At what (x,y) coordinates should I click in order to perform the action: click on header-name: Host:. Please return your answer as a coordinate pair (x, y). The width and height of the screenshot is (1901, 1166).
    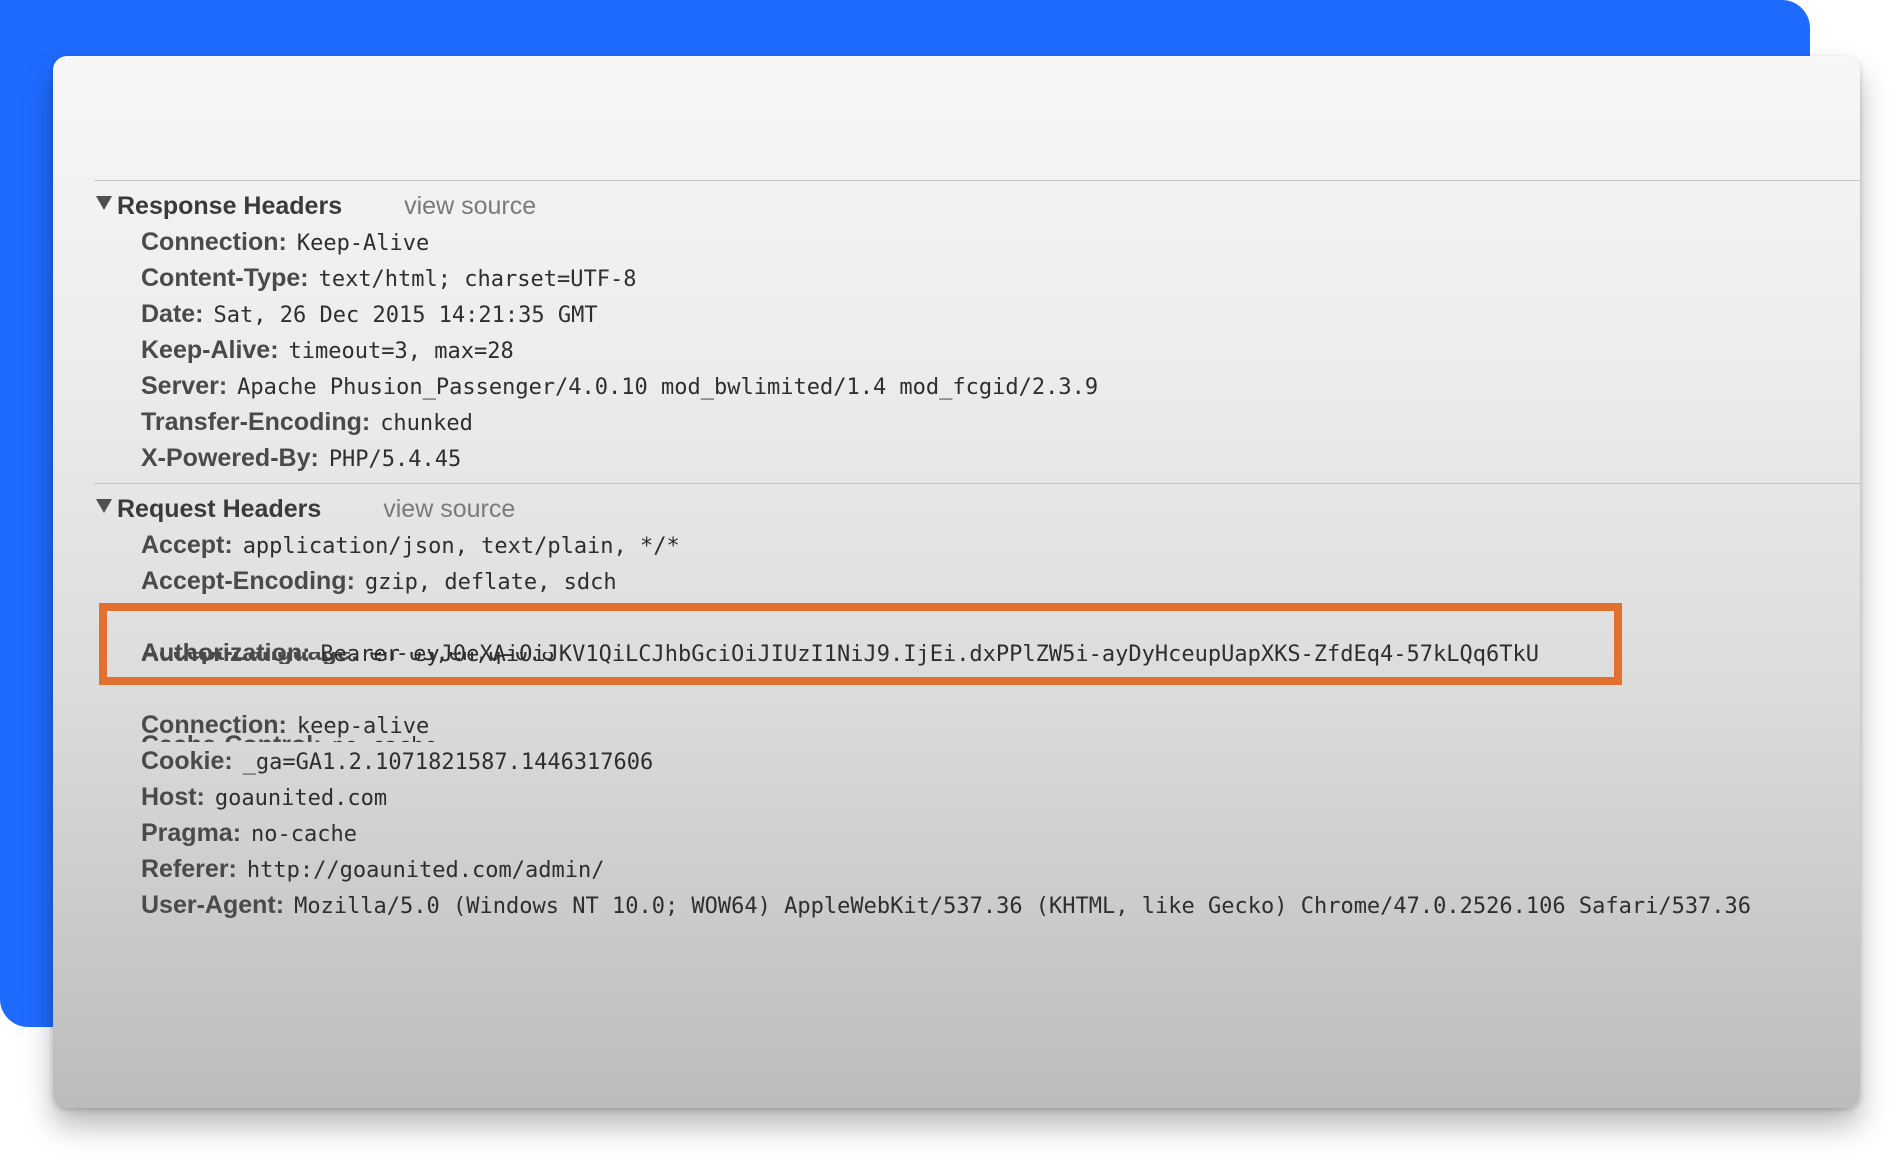
    Looking at the image, I should click on (173, 797).